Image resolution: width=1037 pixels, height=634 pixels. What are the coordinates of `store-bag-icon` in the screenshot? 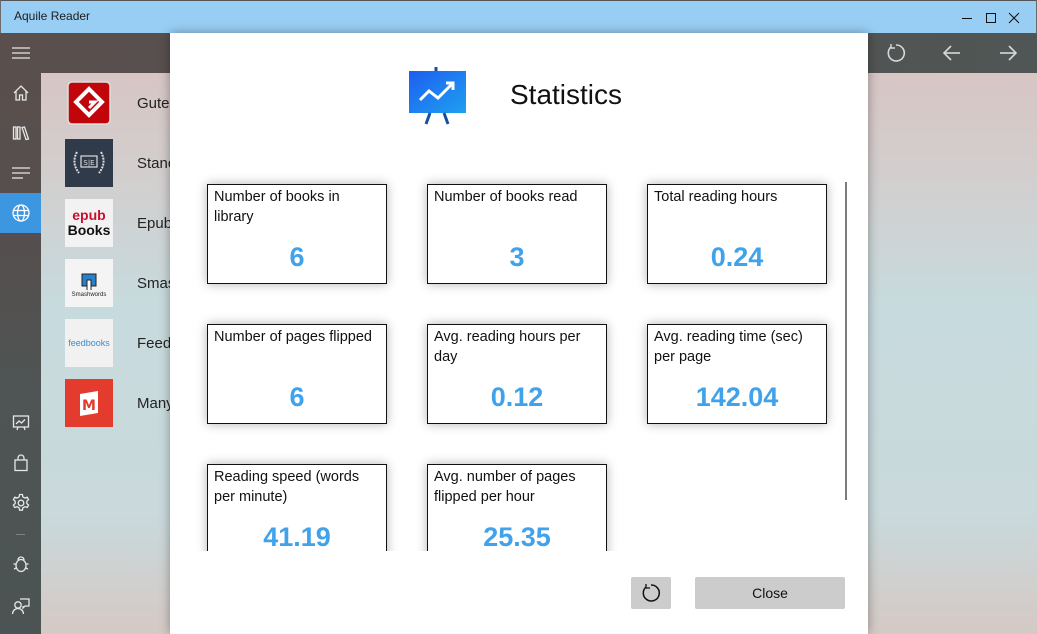 It's located at (20, 463).